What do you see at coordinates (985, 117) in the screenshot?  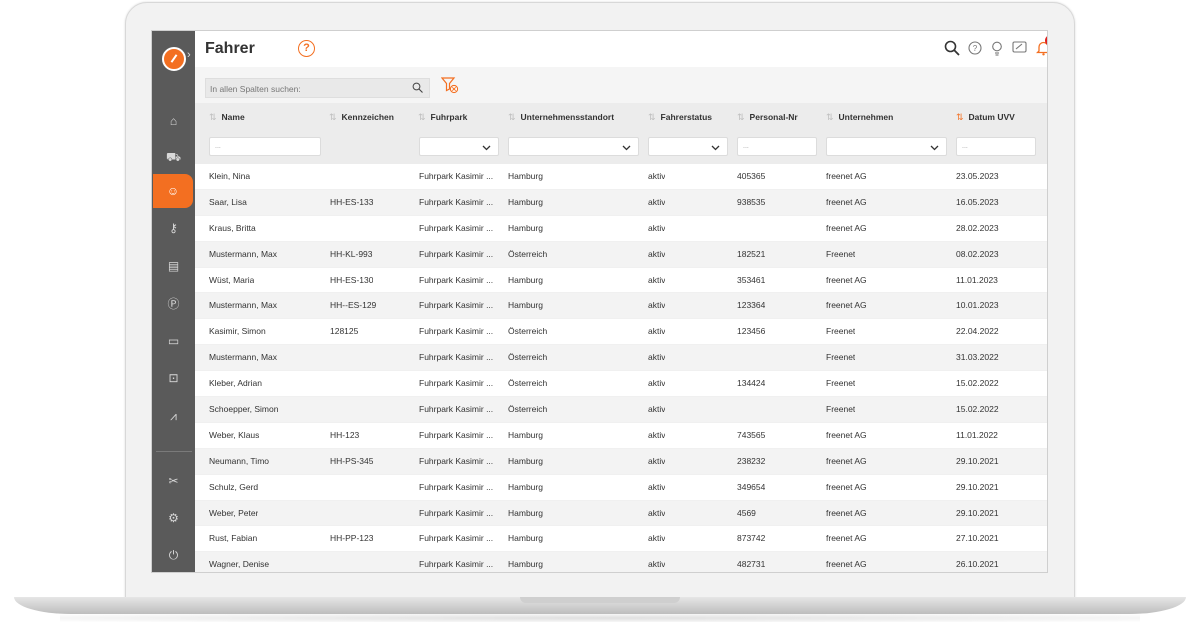 I see `column-header-datum-uvv: ⇅ Datum UVV` at bounding box center [985, 117].